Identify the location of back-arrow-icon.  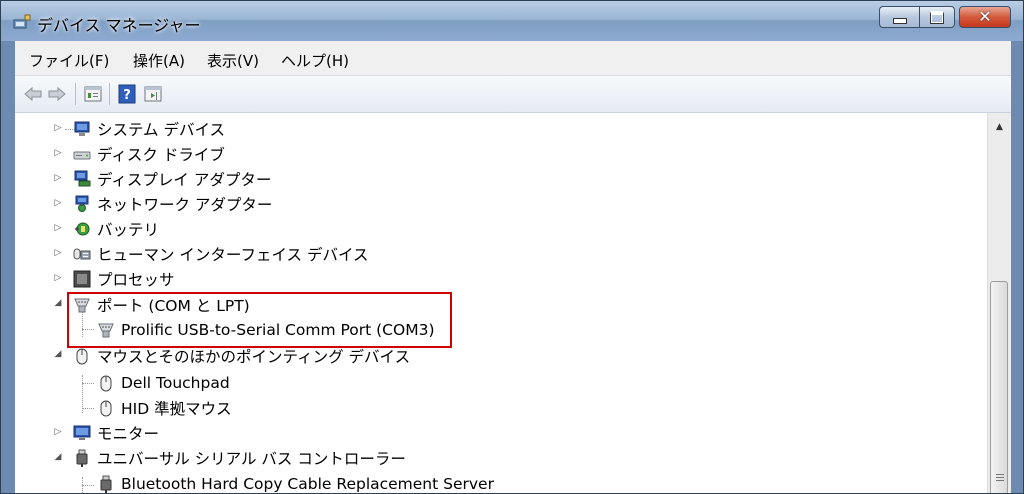
(33, 94).